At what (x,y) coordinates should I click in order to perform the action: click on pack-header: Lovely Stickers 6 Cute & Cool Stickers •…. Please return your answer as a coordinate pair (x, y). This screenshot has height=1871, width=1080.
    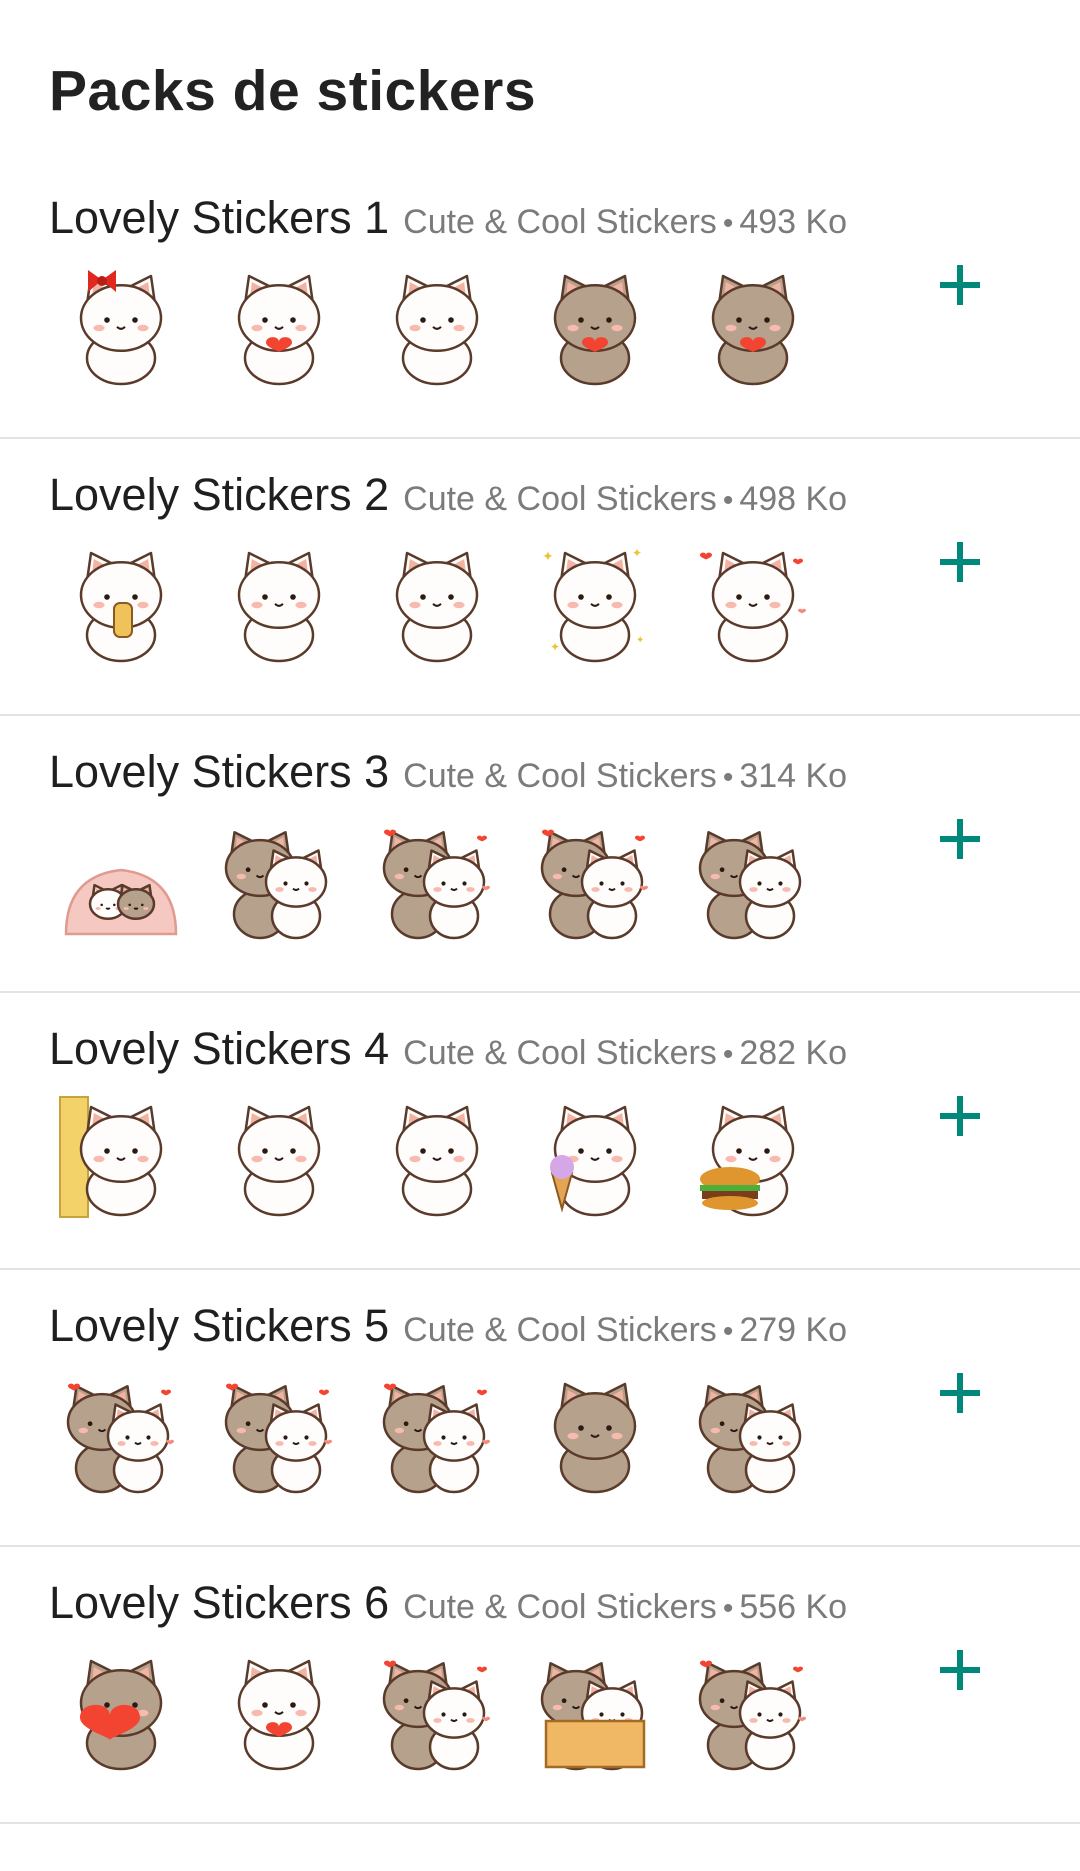
    Looking at the image, I should click on (448, 1603).